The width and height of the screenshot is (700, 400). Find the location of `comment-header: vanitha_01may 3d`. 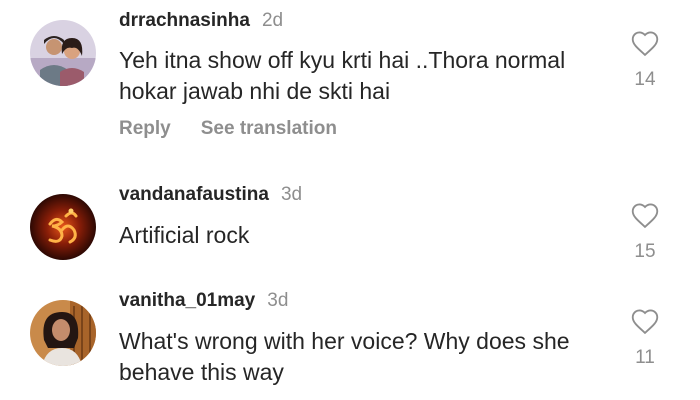

comment-header: vanitha_01may 3d is located at coordinates (203, 301).